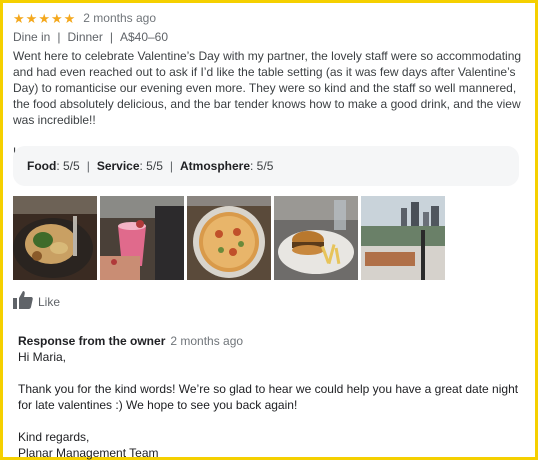 This screenshot has height=461, width=538. What do you see at coordinates (316, 238) in the screenshot?
I see `burger-and-fries-photo` at bounding box center [316, 238].